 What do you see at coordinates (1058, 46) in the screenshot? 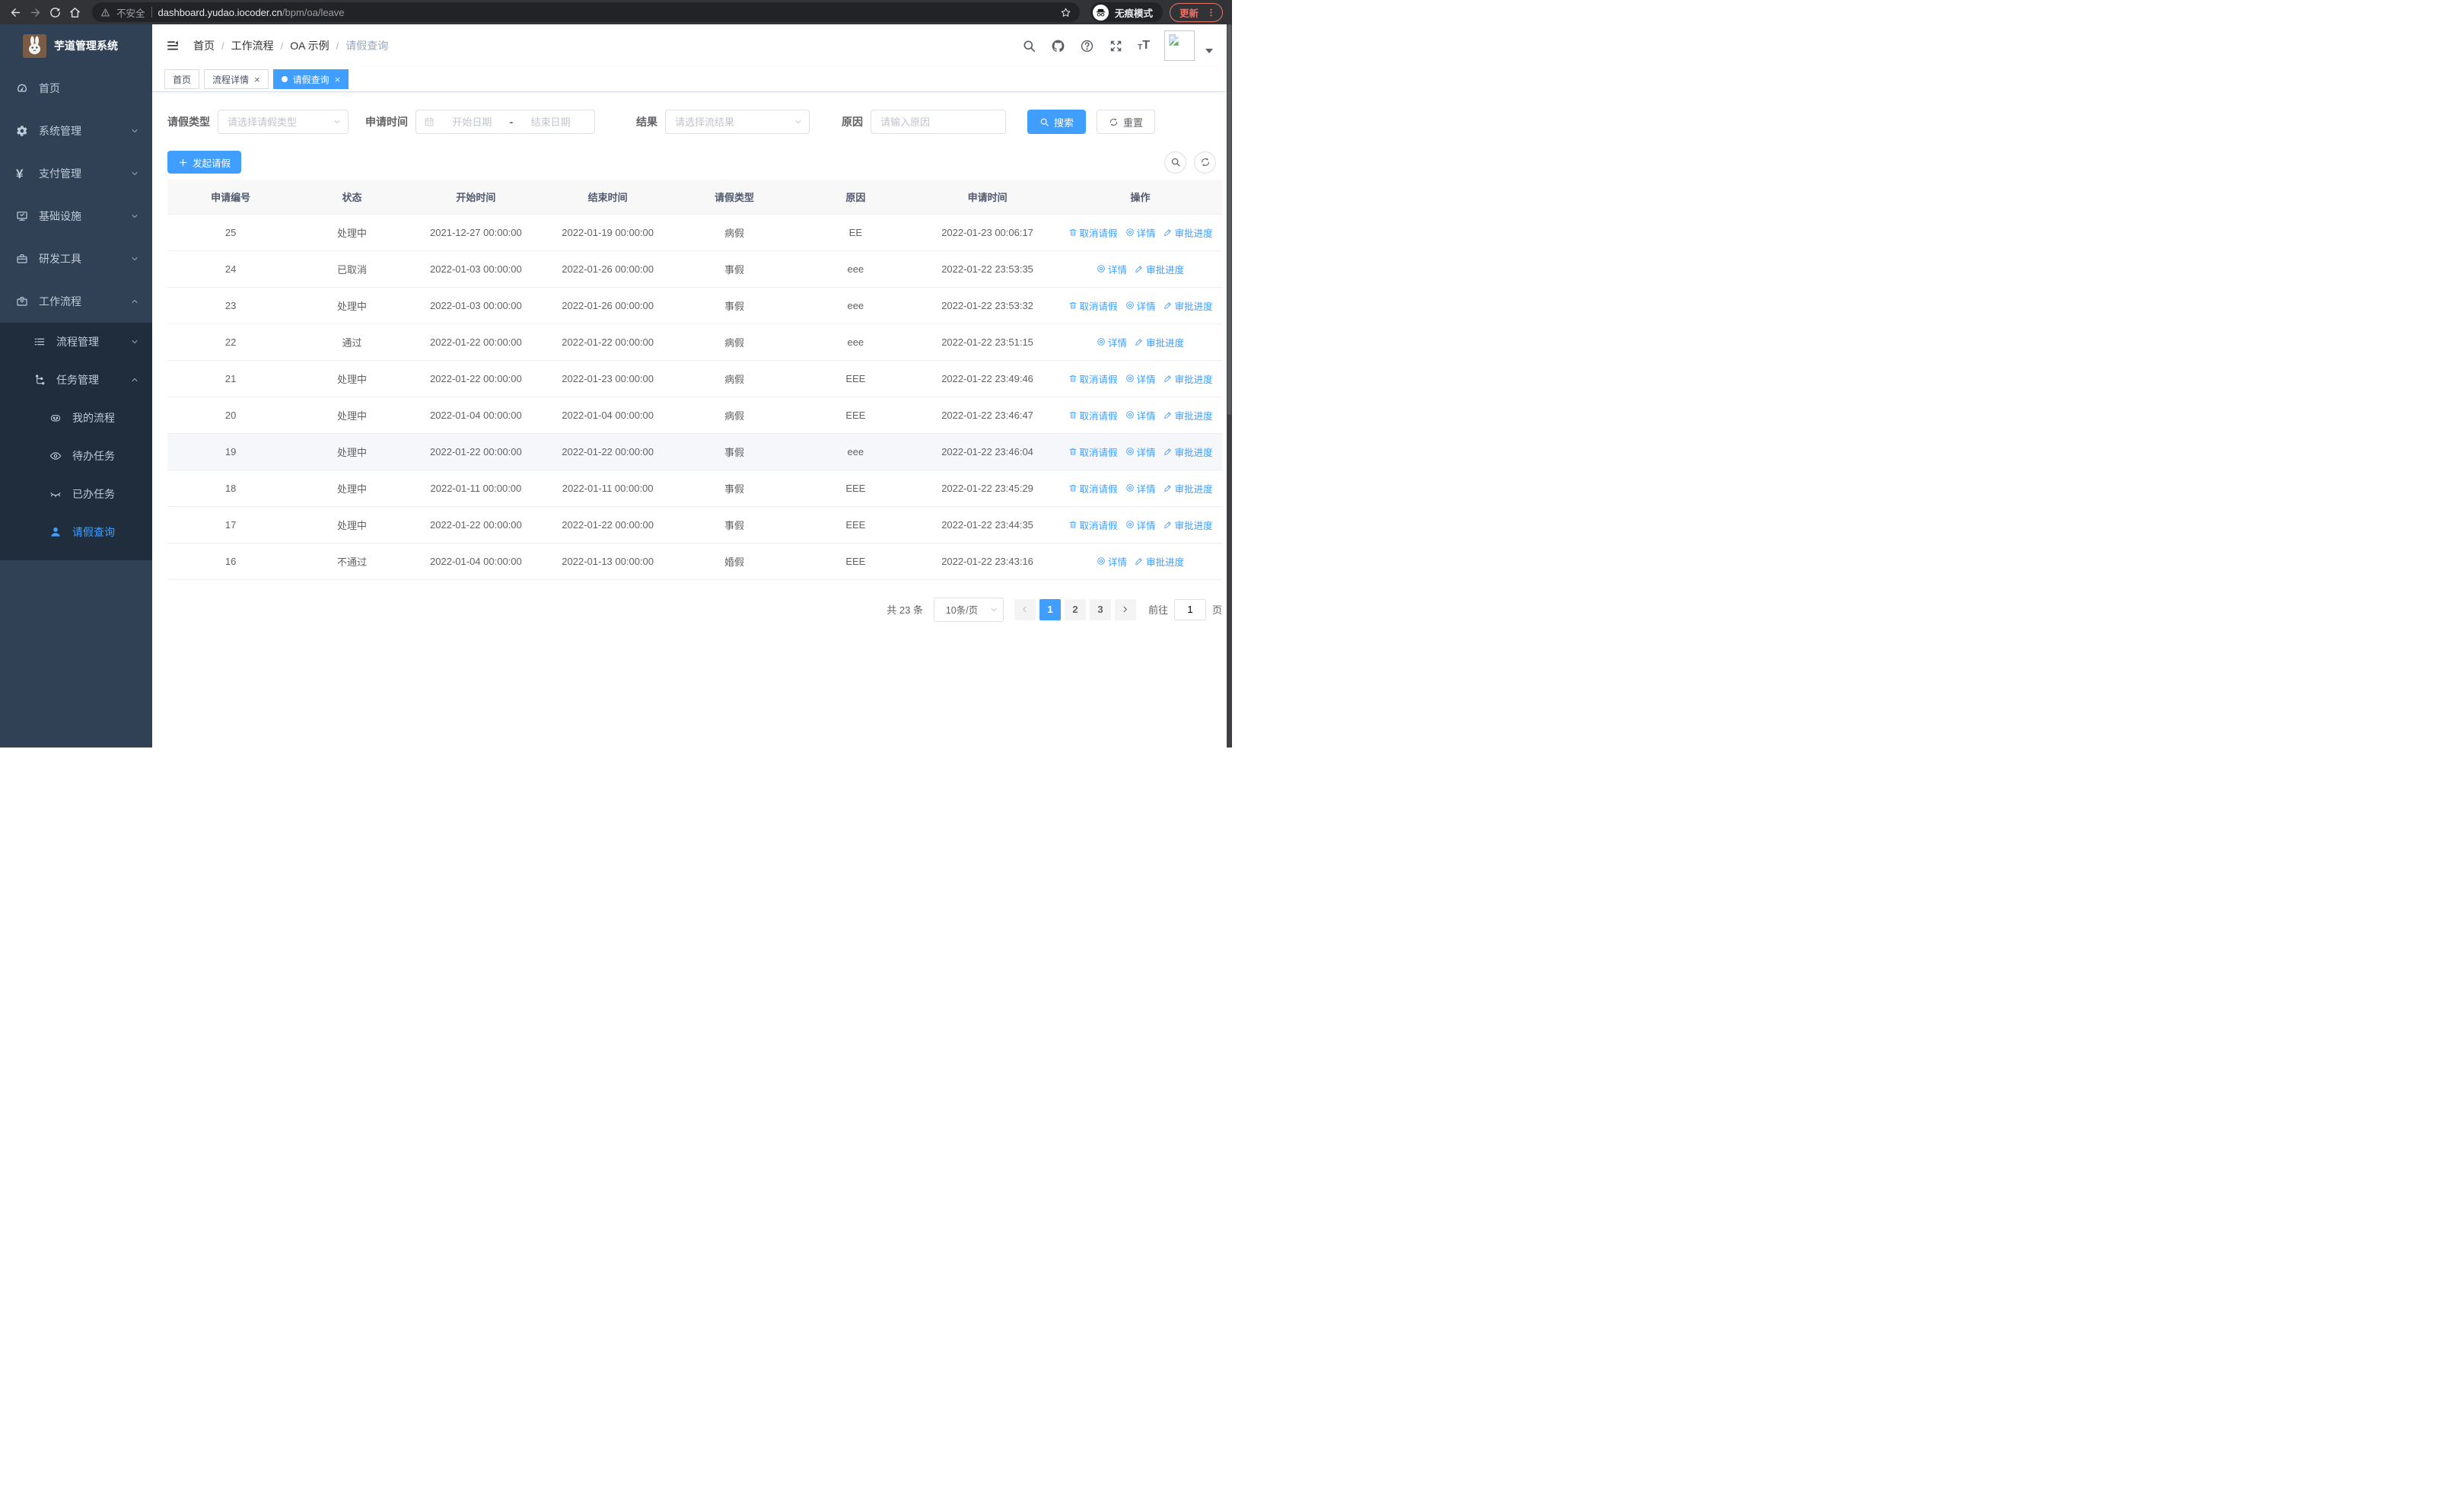
I see `github-icon` at bounding box center [1058, 46].